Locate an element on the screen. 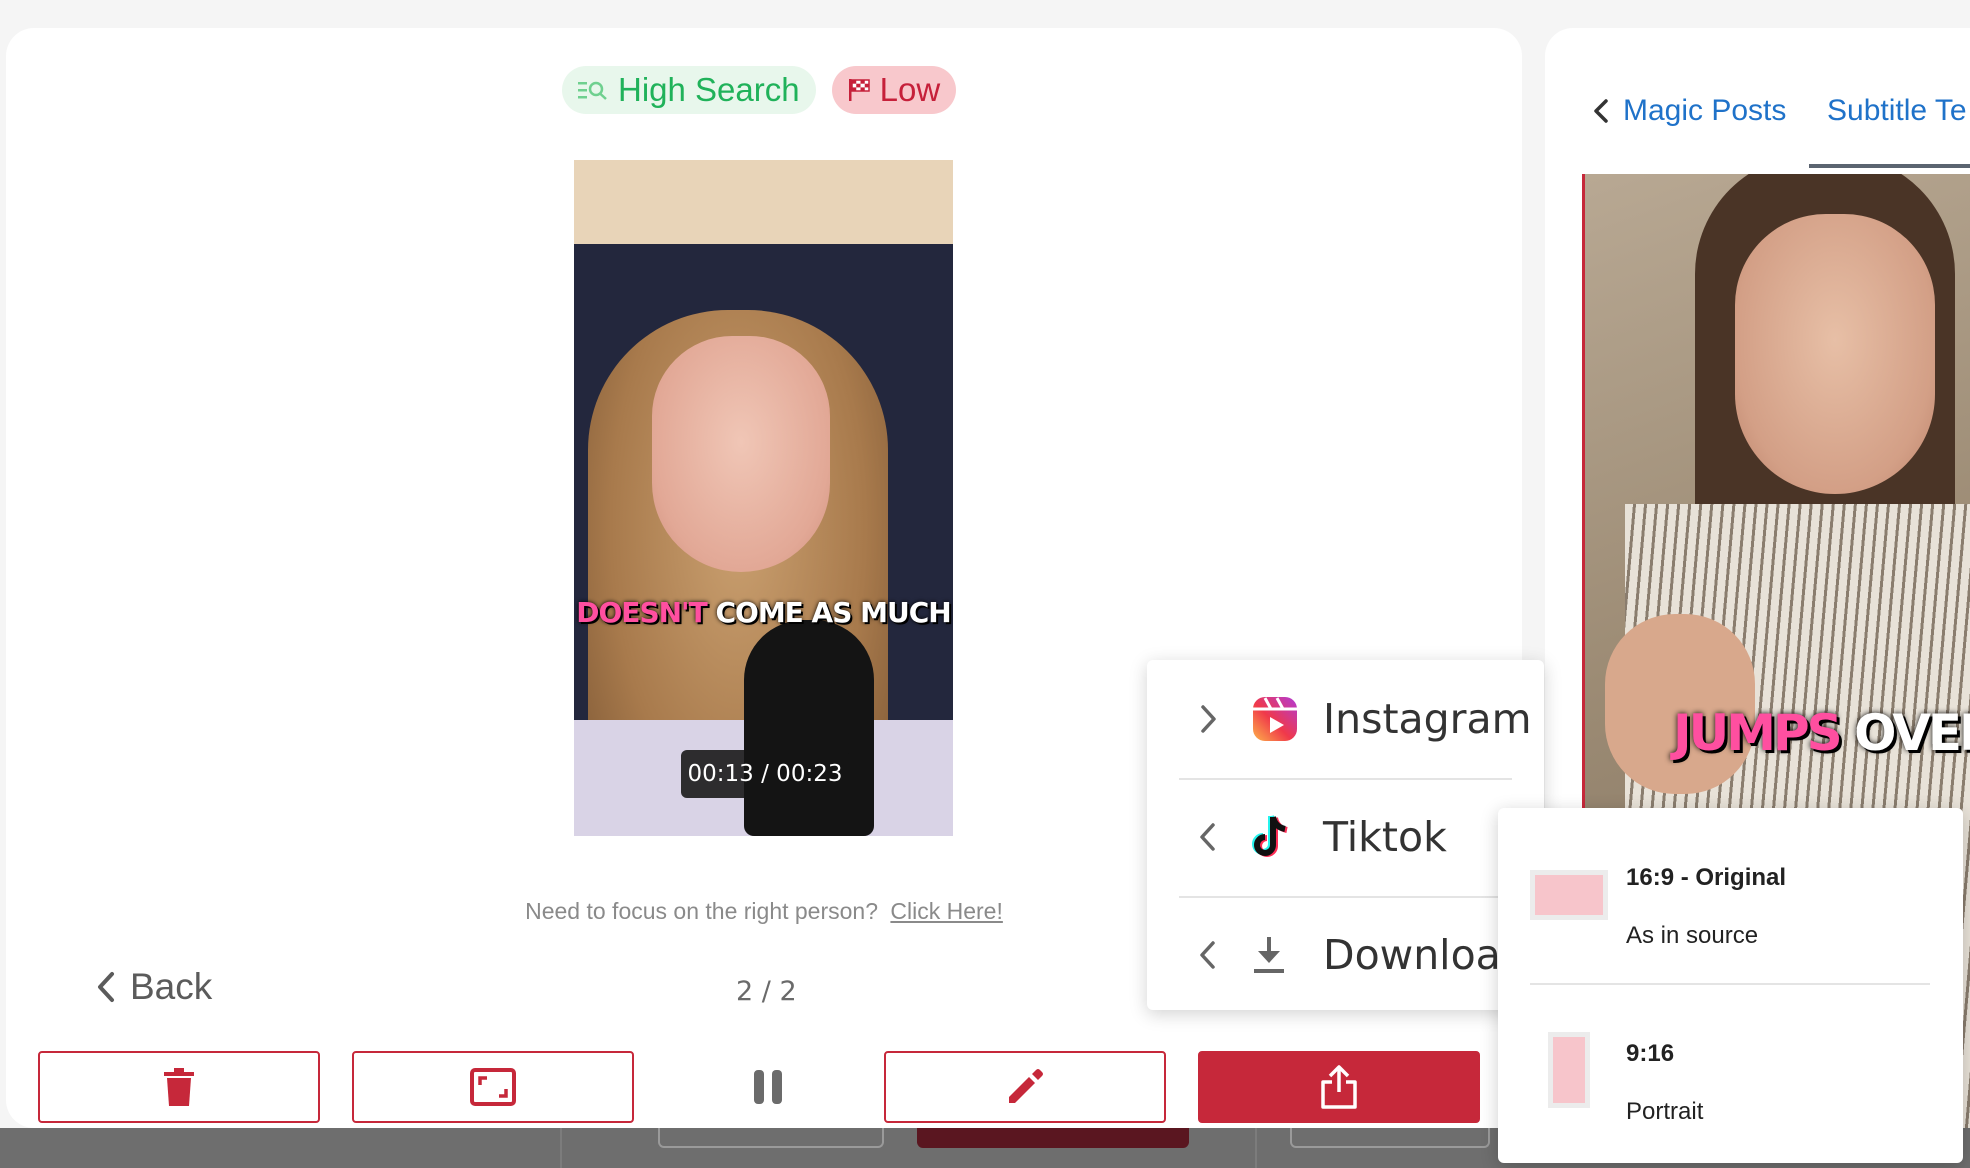 Image resolution: width=1970 pixels, height=1168 pixels. badge-row: High Search Low is located at coordinates (759, 90).